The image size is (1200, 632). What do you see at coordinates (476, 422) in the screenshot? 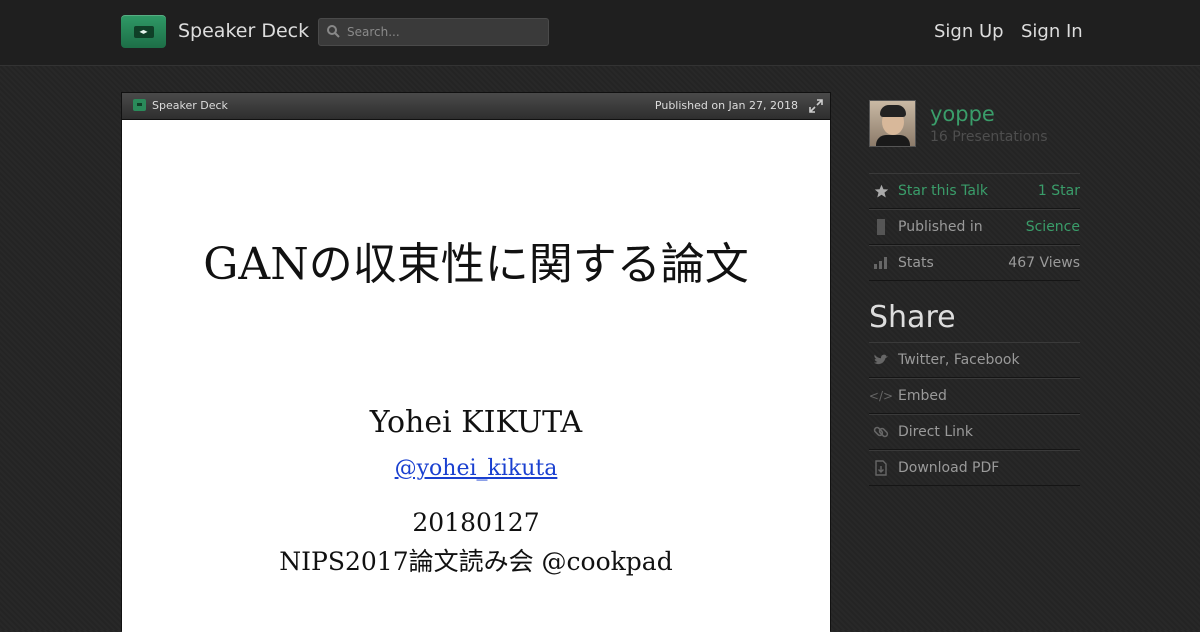
I see `slide-author: Yohei KIKUTA` at bounding box center [476, 422].